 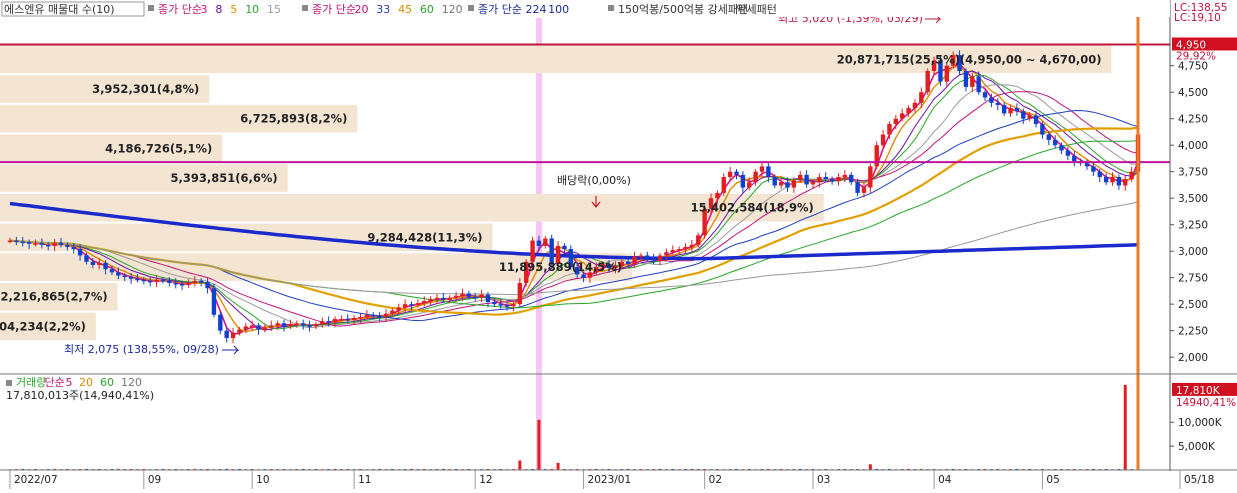 What do you see at coordinates (55, 382) in the screenshot?
I see `volume-legend-item: 단순` at bounding box center [55, 382].